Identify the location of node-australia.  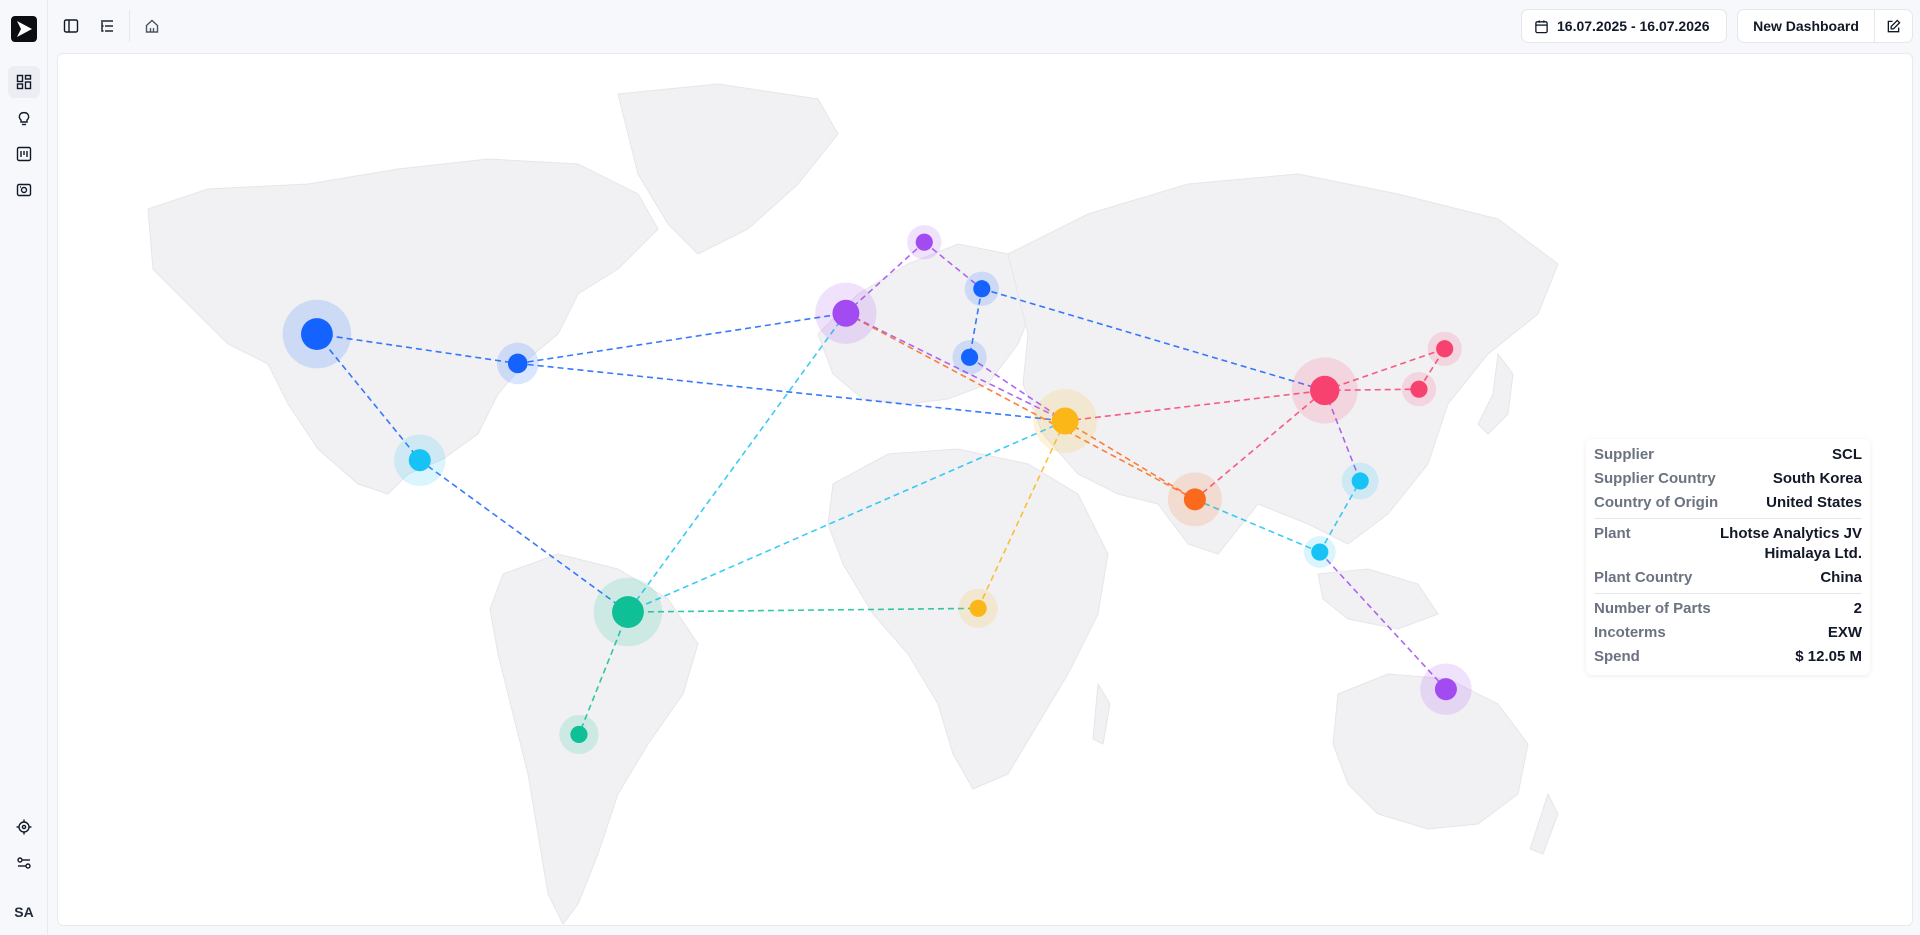
(1446, 689).